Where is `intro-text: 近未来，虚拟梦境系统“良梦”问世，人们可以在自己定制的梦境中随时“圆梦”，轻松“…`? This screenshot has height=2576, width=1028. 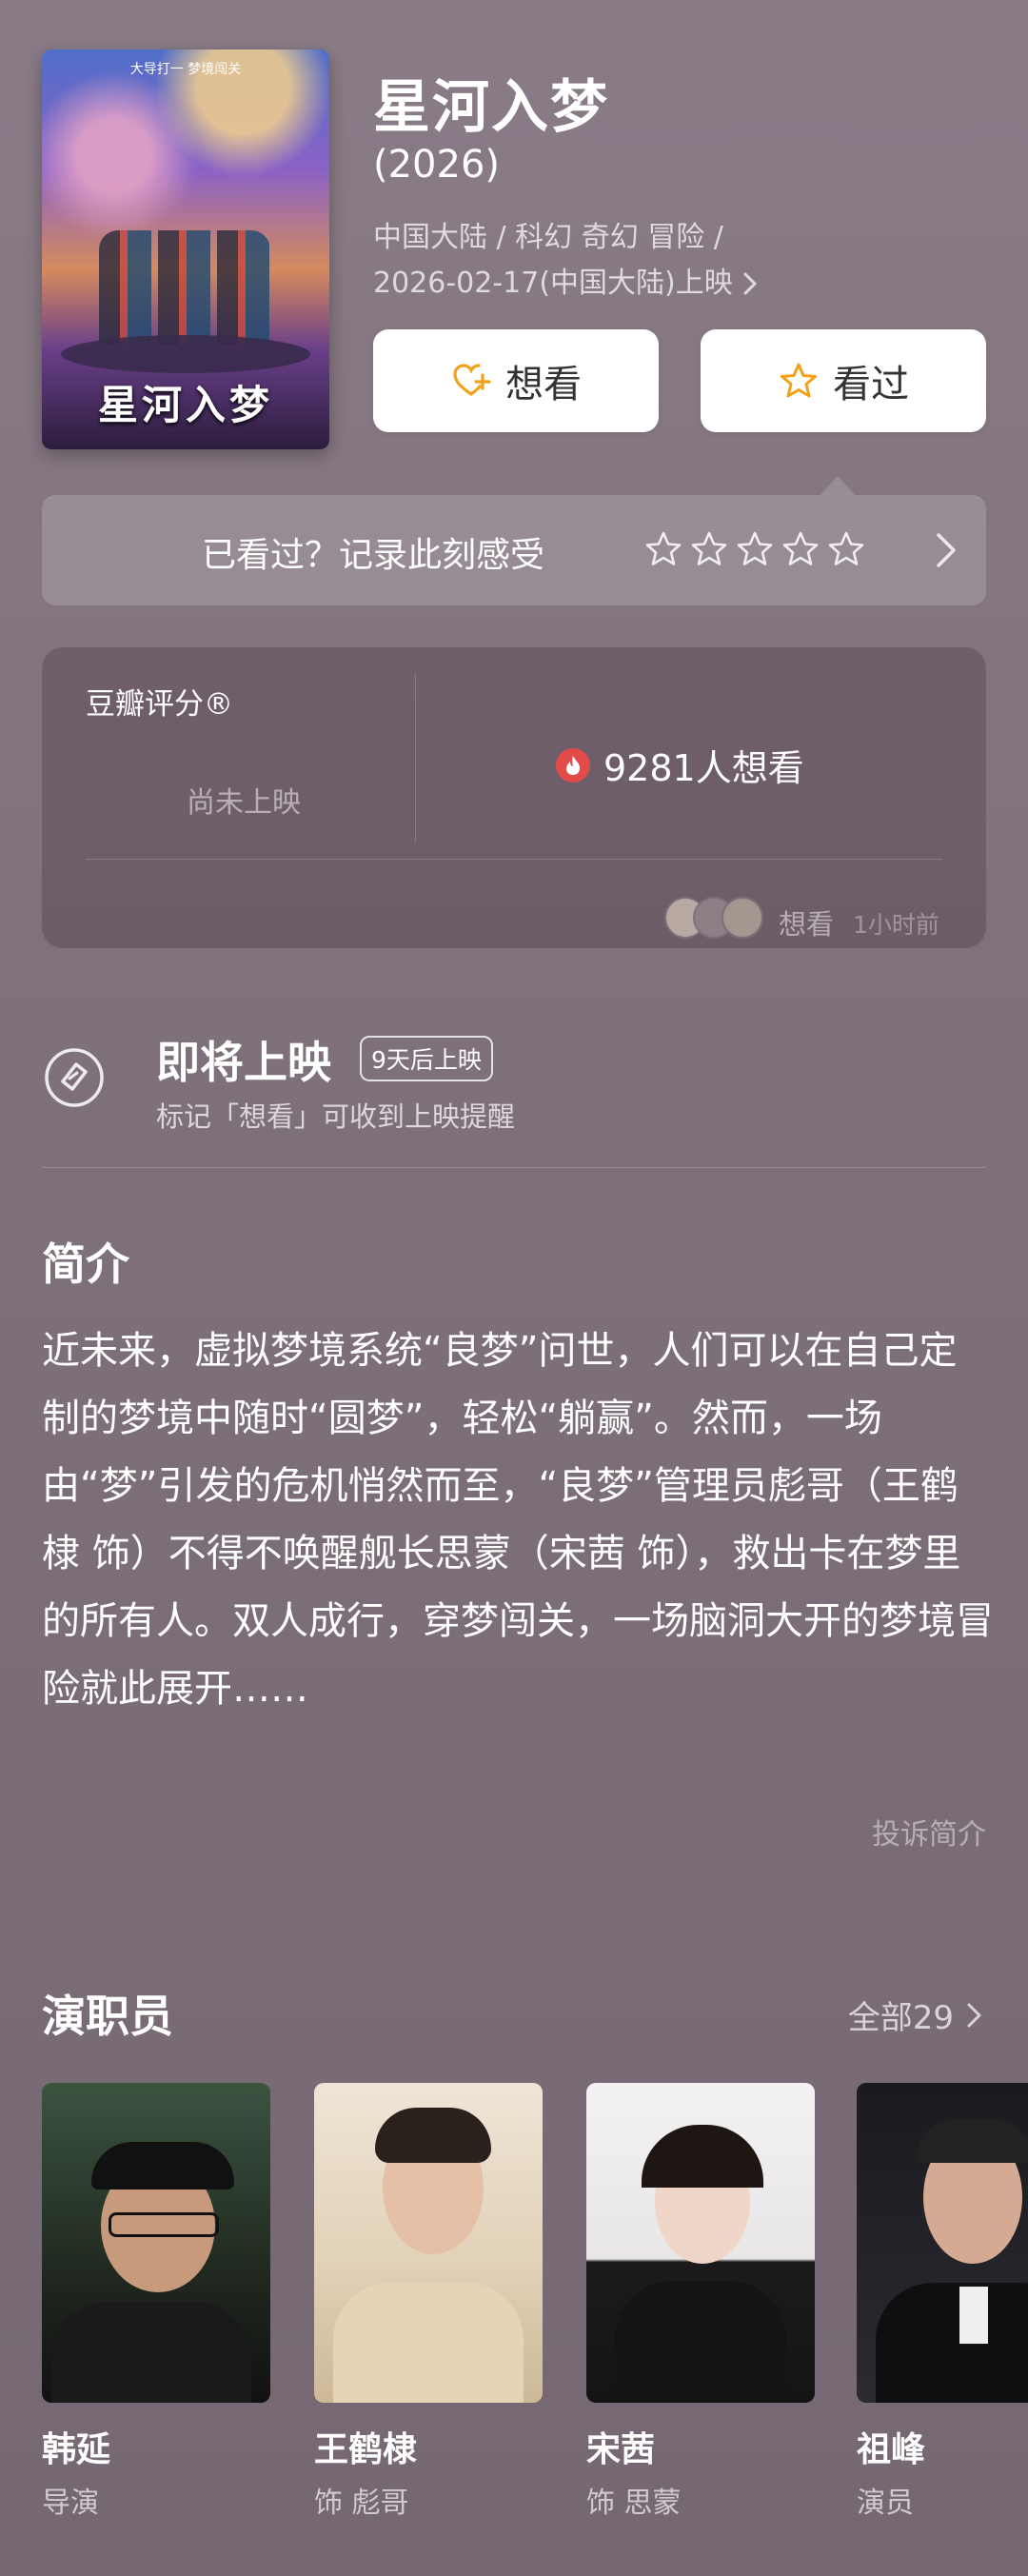
intro-text: 近未来，虚拟梦境系统“良梦”问世，人们可以在自己定制的梦境中随时“圆梦”，轻松“… is located at coordinates (518, 1520).